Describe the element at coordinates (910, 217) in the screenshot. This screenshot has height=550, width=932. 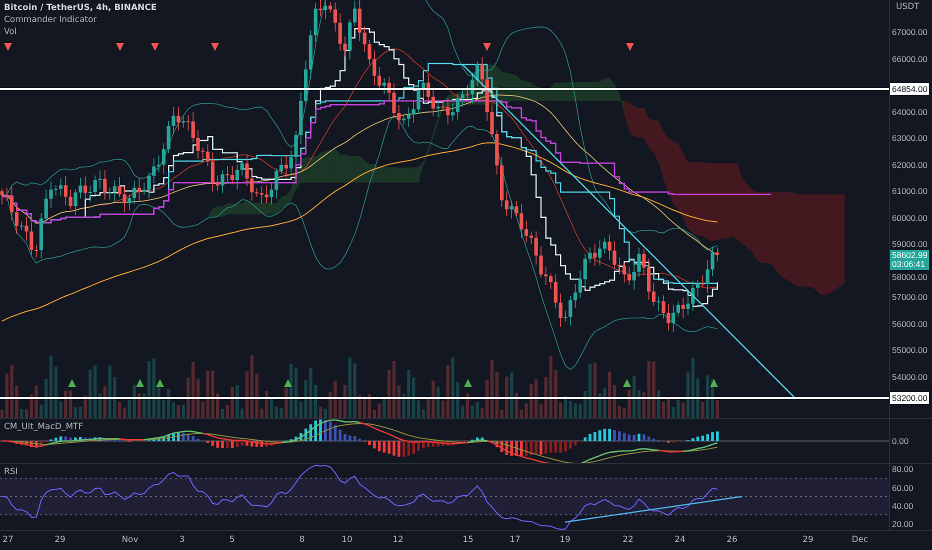
I see `price-tick: 60000.00` at that location.